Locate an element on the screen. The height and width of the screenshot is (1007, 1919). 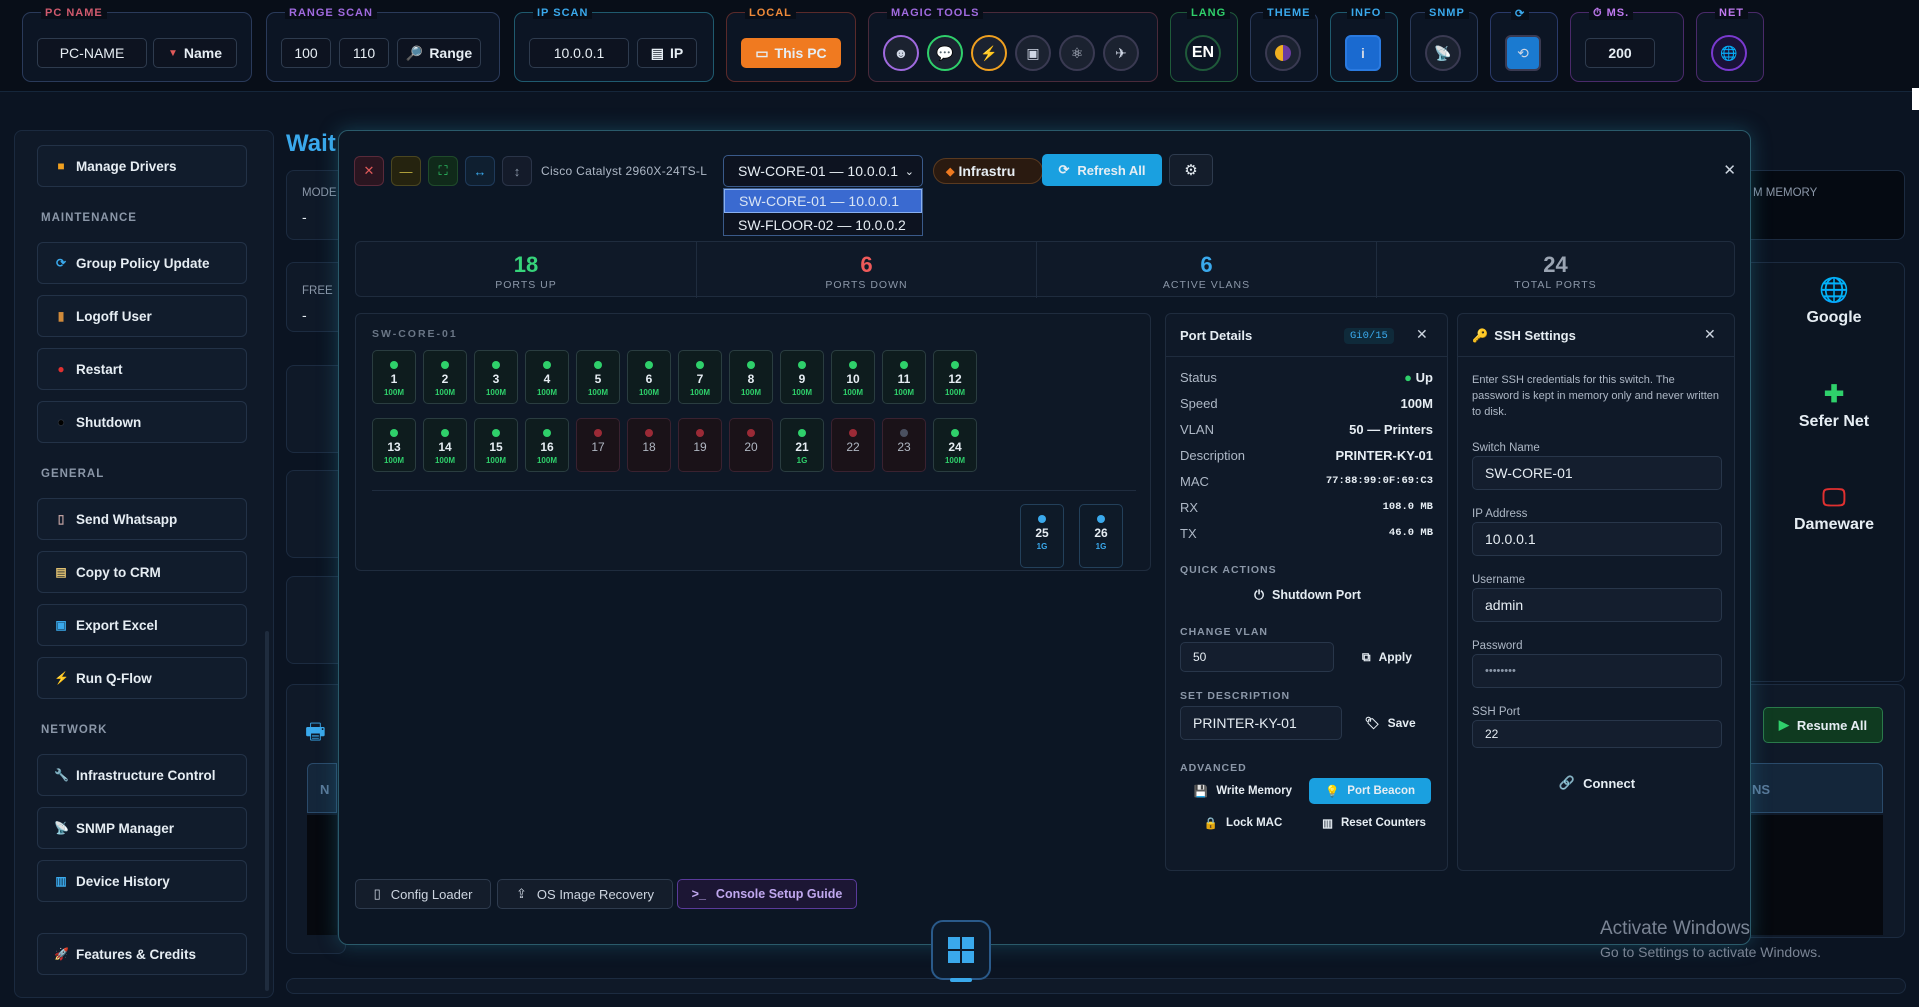
console-setup-guide-button: >_ Console Setup Guide is located at coordinates (767, 894).